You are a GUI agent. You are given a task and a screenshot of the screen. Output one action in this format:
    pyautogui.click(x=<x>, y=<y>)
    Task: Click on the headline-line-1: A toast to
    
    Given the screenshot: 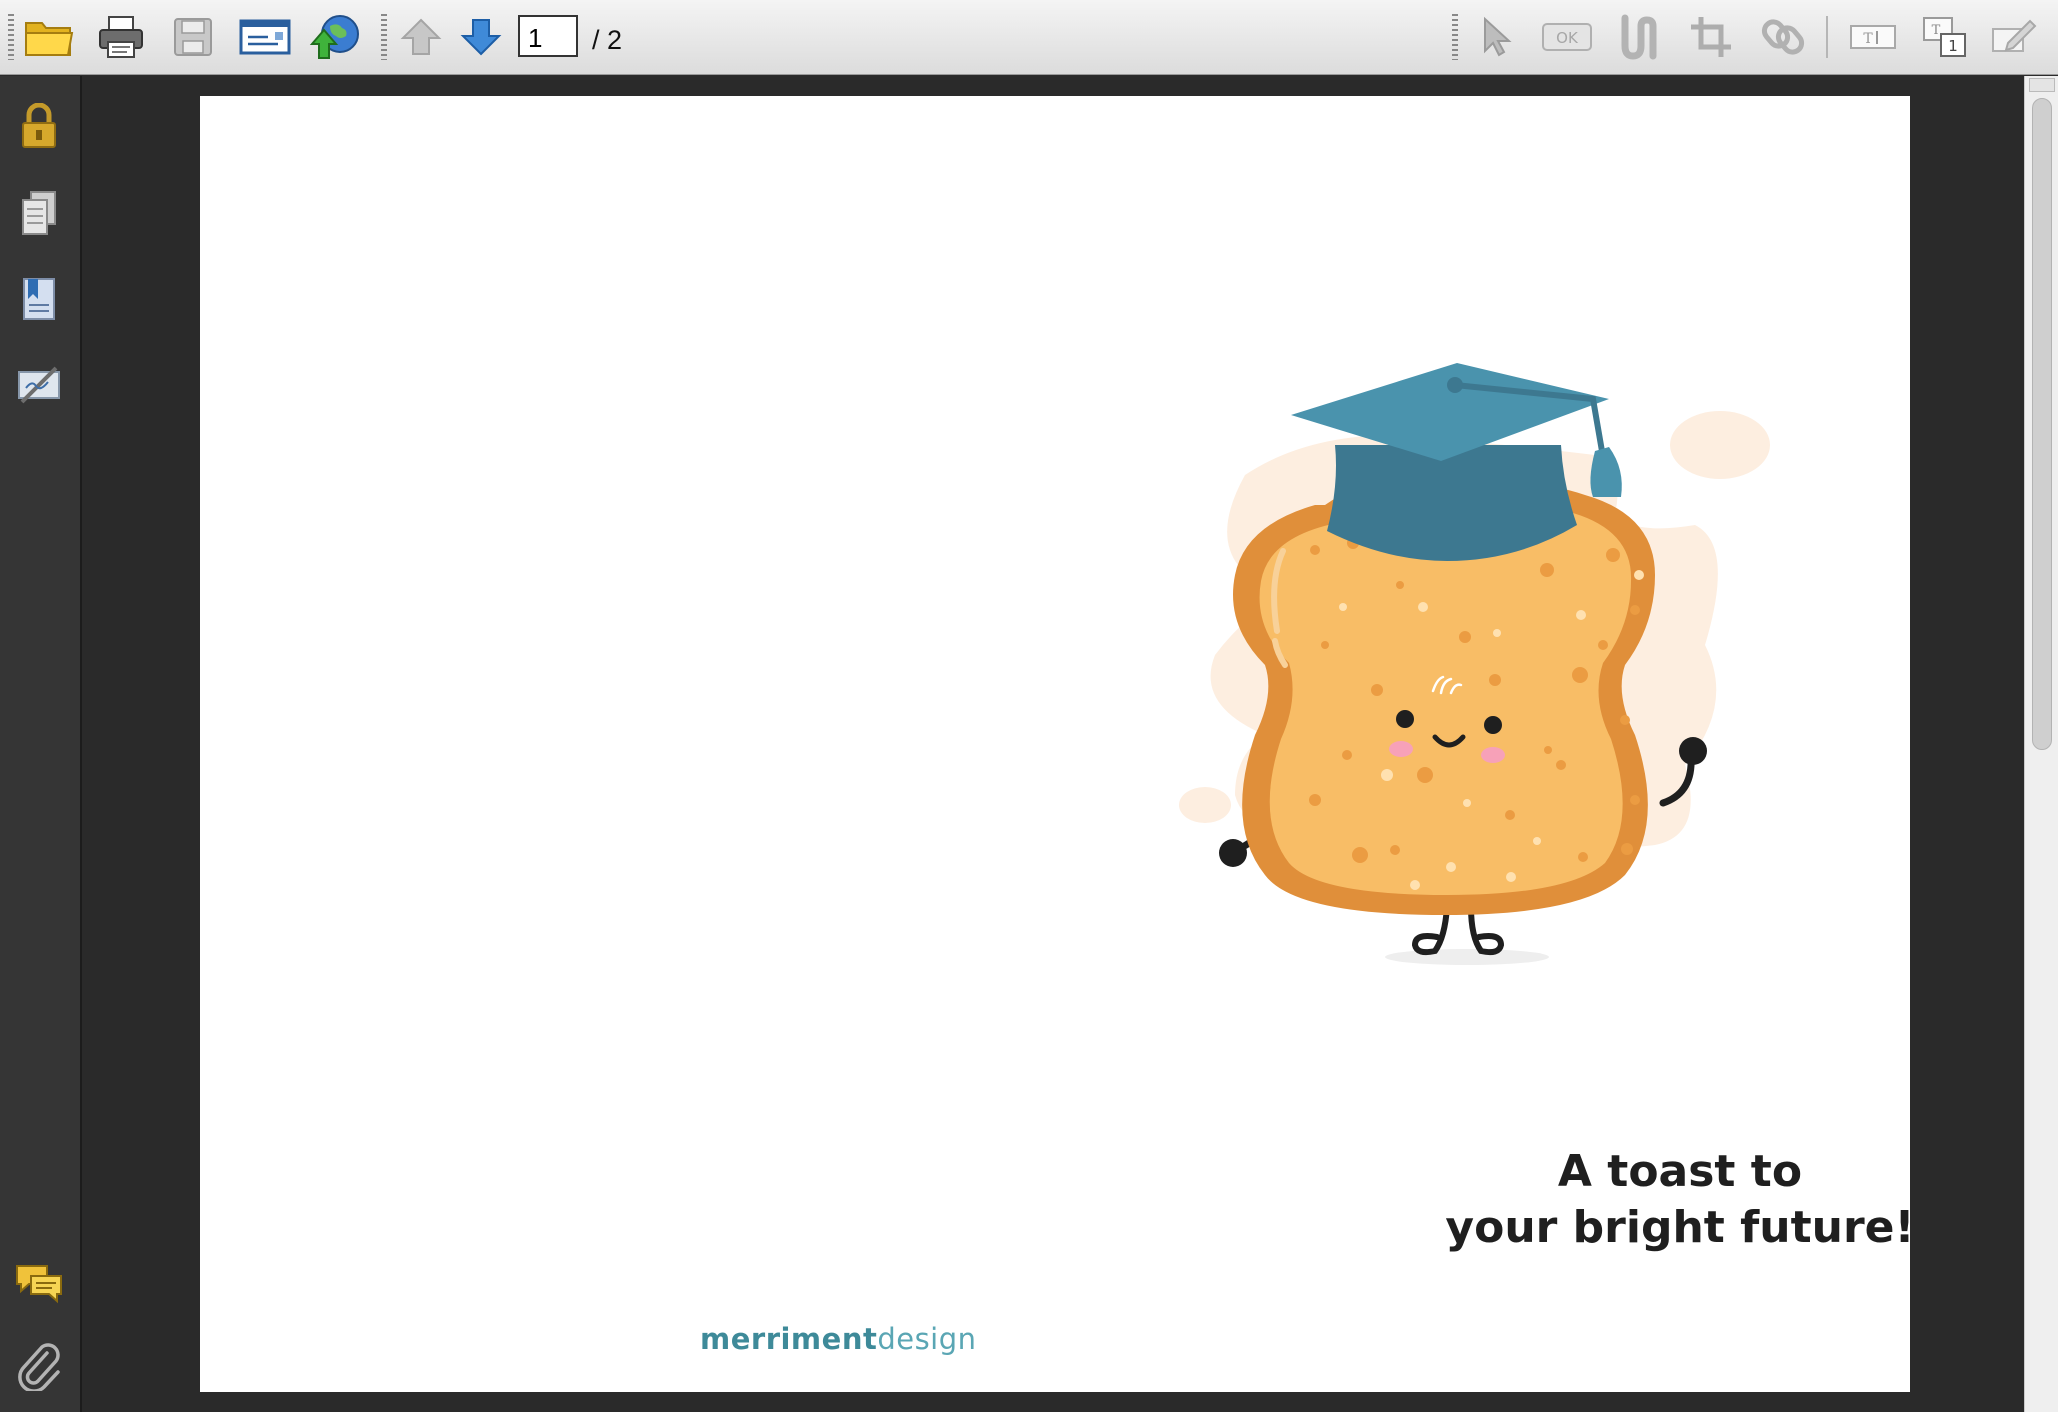 What is the action you would take?
    pyautogui.click(x=1680, y=1171)
    